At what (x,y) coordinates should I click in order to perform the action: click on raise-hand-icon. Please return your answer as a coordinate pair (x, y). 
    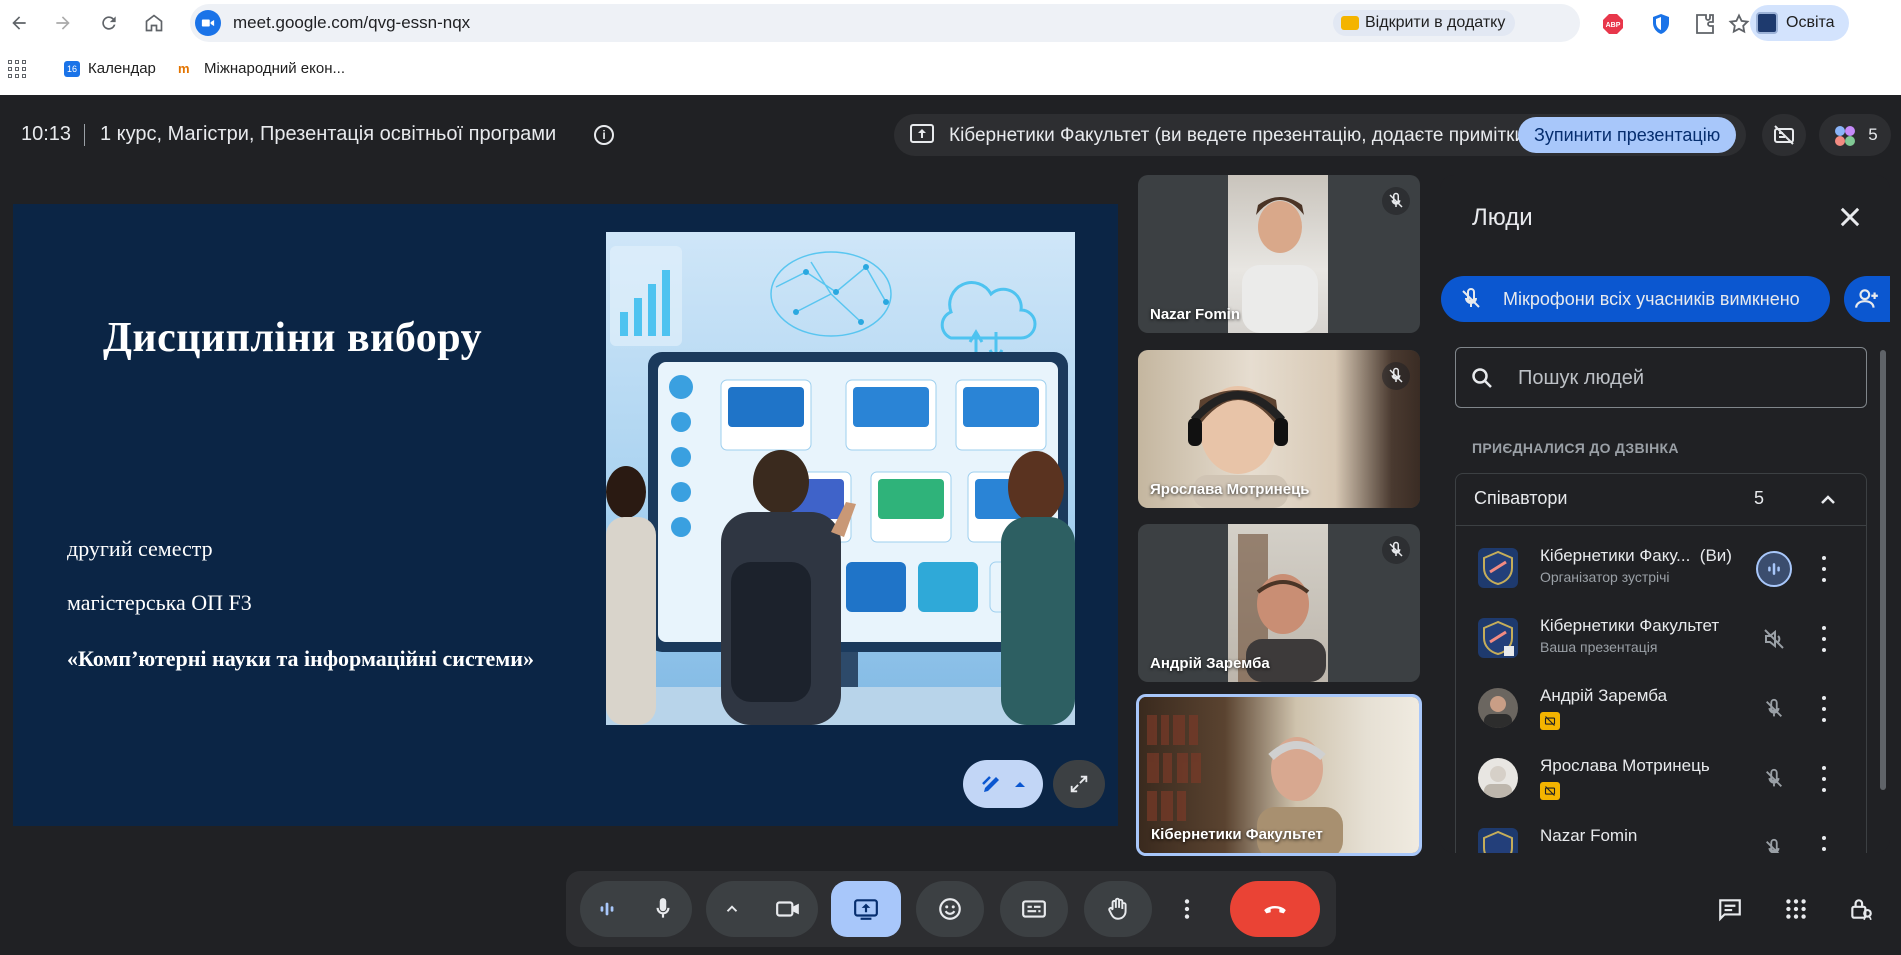
    Looking at the image, I should click on (1117, 908).